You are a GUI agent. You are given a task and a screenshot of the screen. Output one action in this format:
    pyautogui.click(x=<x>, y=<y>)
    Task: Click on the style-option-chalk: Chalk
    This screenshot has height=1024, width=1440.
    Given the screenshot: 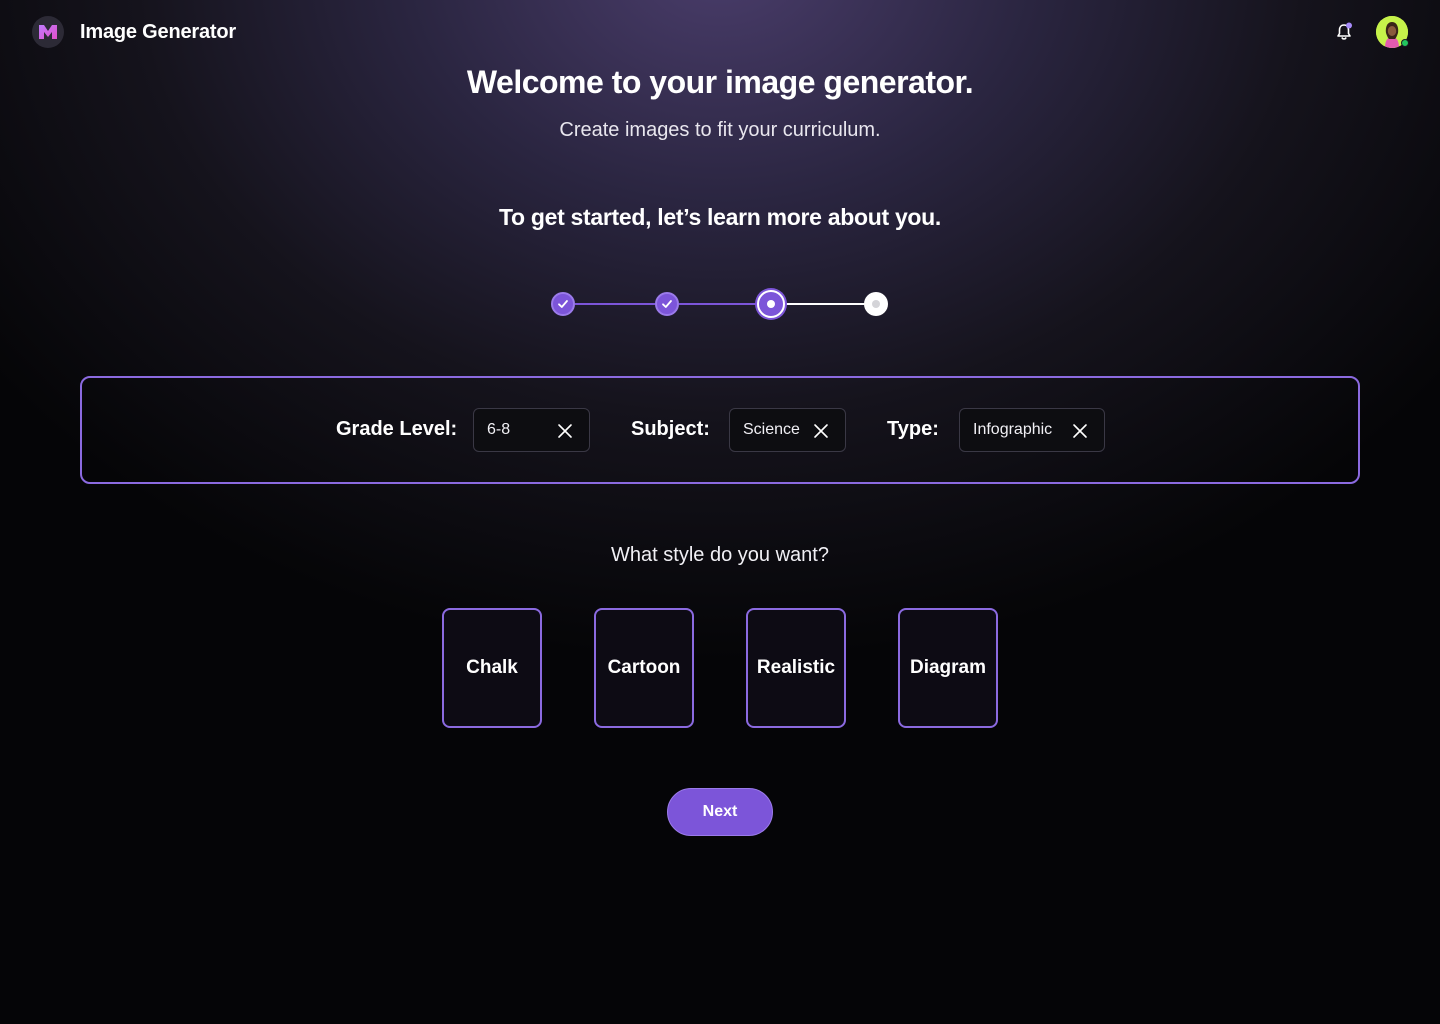 What is the action you would take?
    pyautogui.click(x=492, y=668)
    